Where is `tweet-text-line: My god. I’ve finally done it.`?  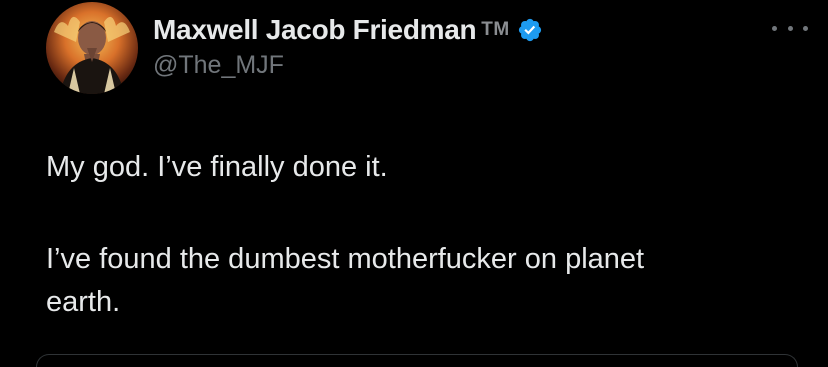 tweet-text-line: My god. I’ve finally done it. is located at coordinates (217, 167).